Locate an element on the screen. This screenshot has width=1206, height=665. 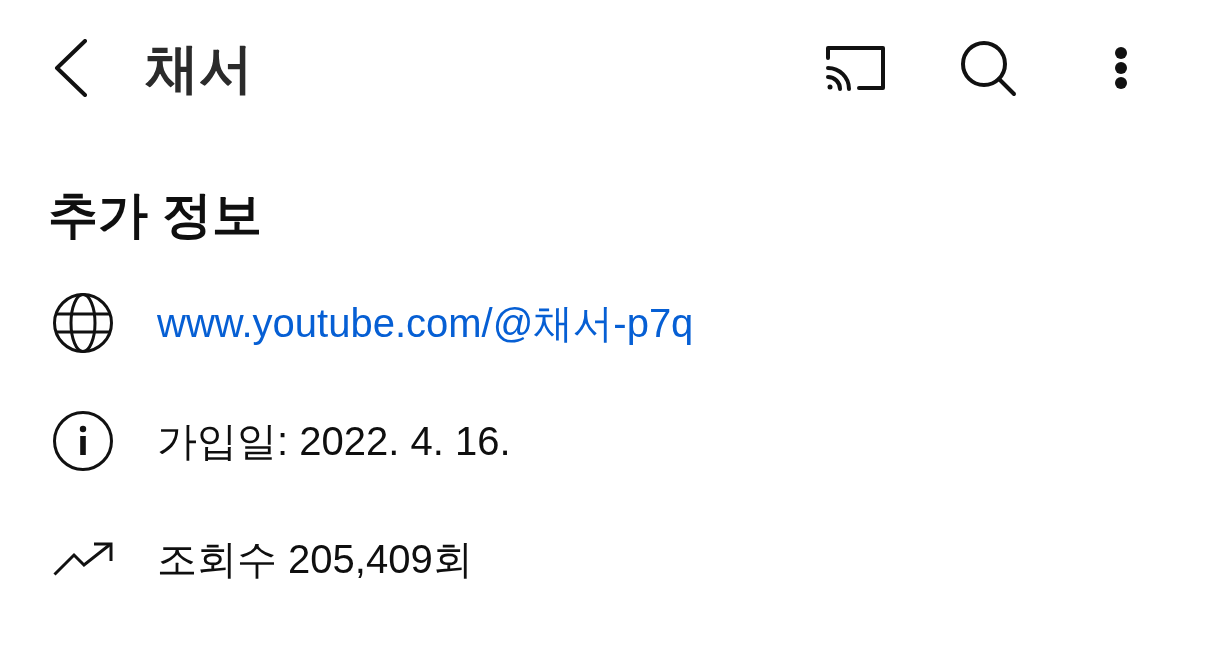
view-count-text: 조회수 205,409회 is located at coordinates (315, 559).